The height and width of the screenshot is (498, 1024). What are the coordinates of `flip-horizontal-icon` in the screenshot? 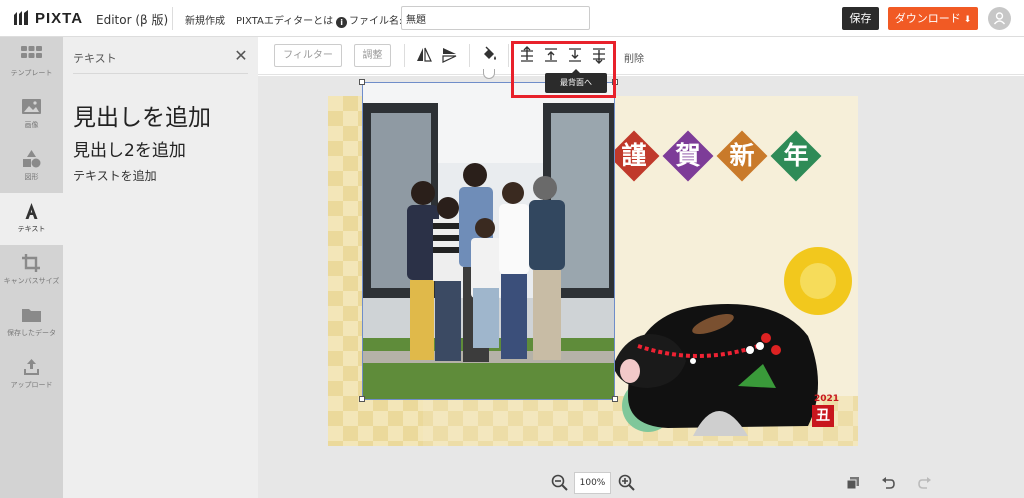 It's located at (424, 55).